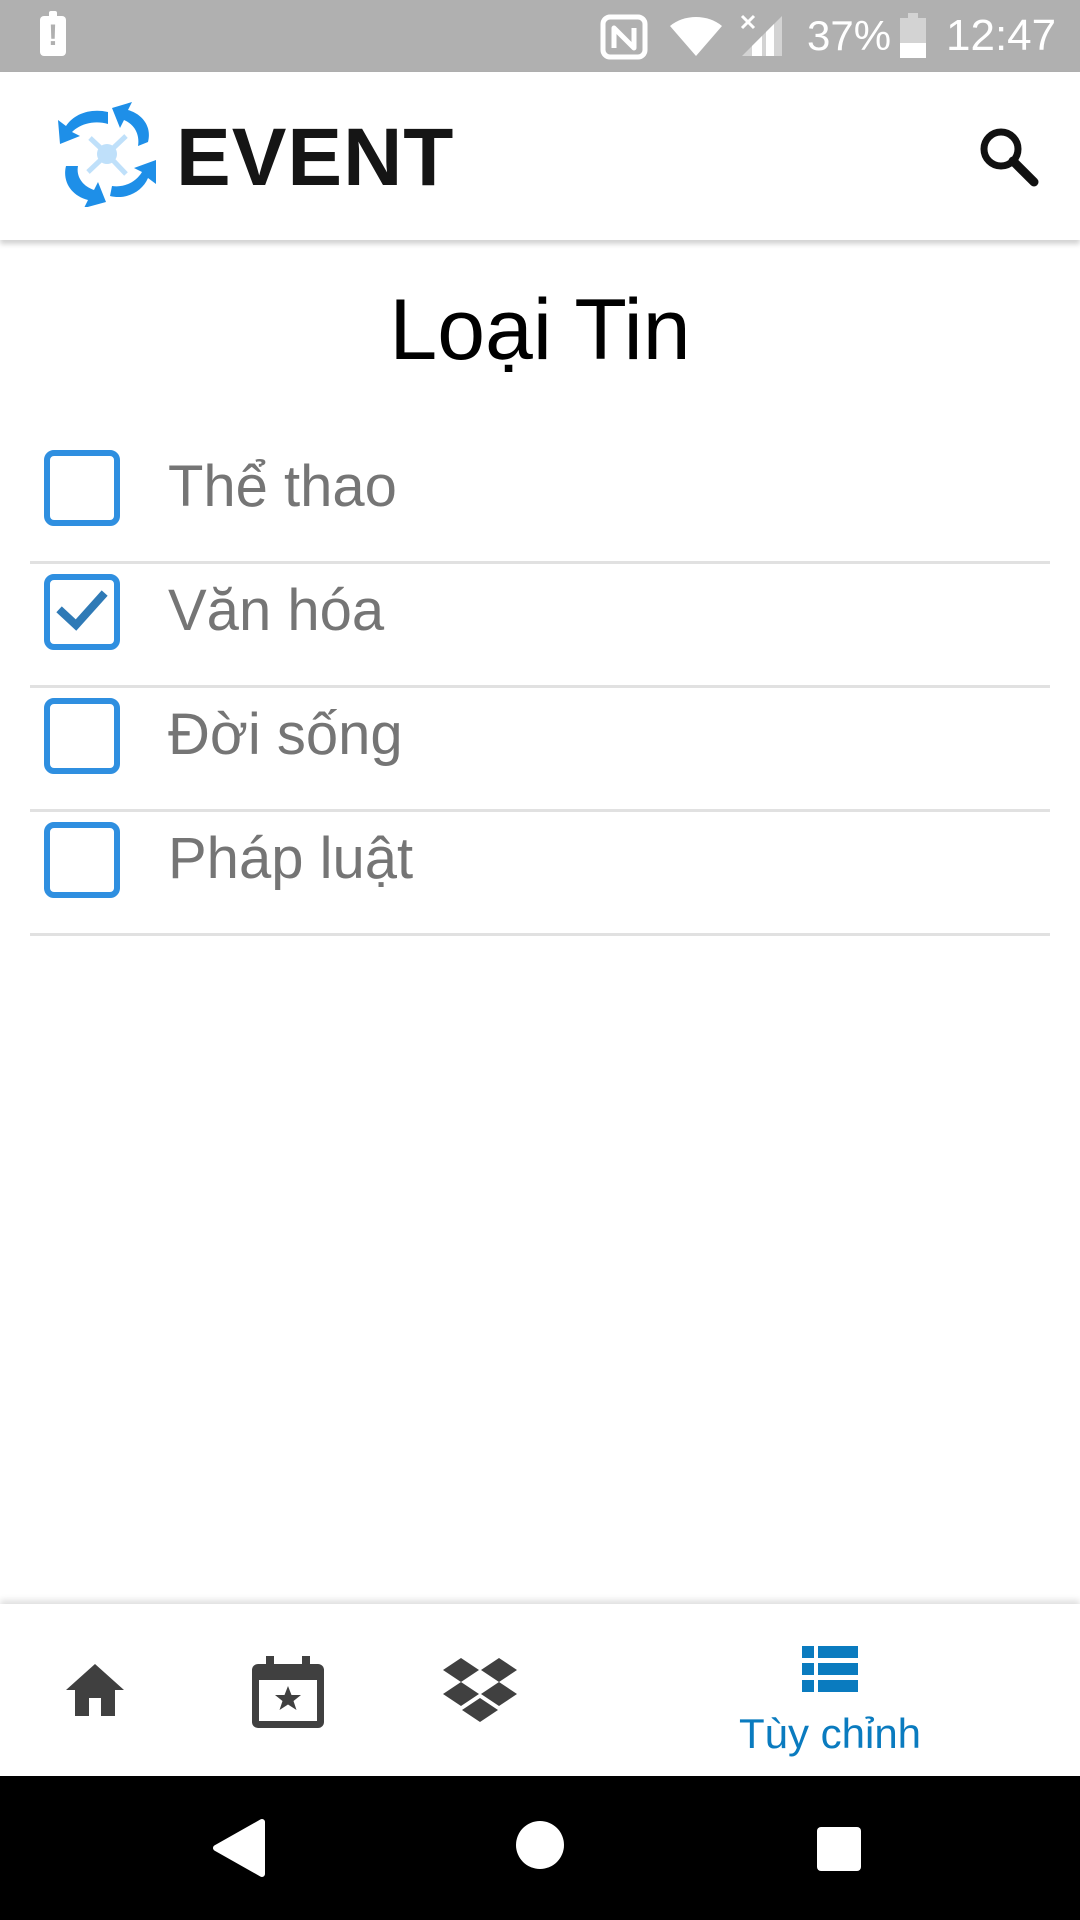  Describe the element at coordinates (1008, 156) in the screenshot. I see `search-icon` at that location.